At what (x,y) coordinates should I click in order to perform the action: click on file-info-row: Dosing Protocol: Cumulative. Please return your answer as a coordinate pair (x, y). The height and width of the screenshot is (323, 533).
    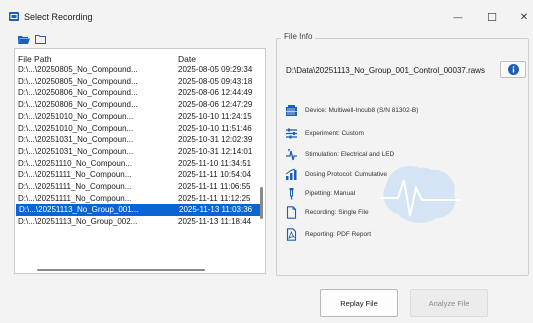
    Looking at the image, I should click on (336, 174).